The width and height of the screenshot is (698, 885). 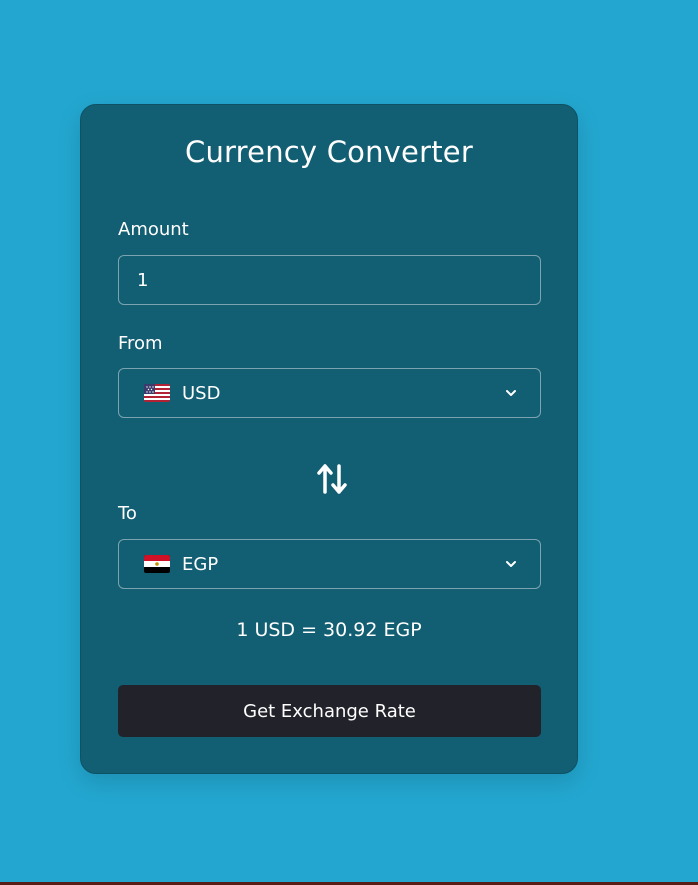 I want to click on to-currency-select: EGP, so click(x=329, y=564).